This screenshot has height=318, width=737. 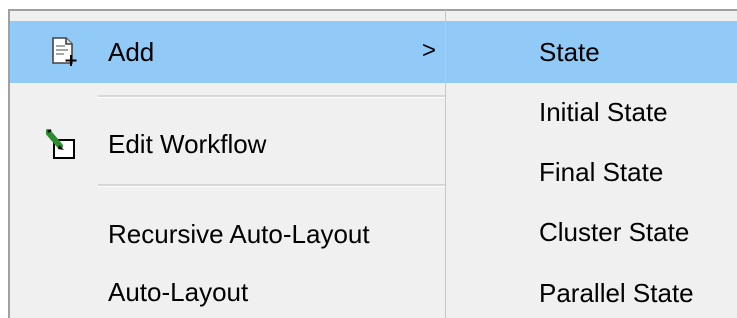 I want to click on submenu-item-parallel-state-label: Parallel State, so click(x=616, y=293).